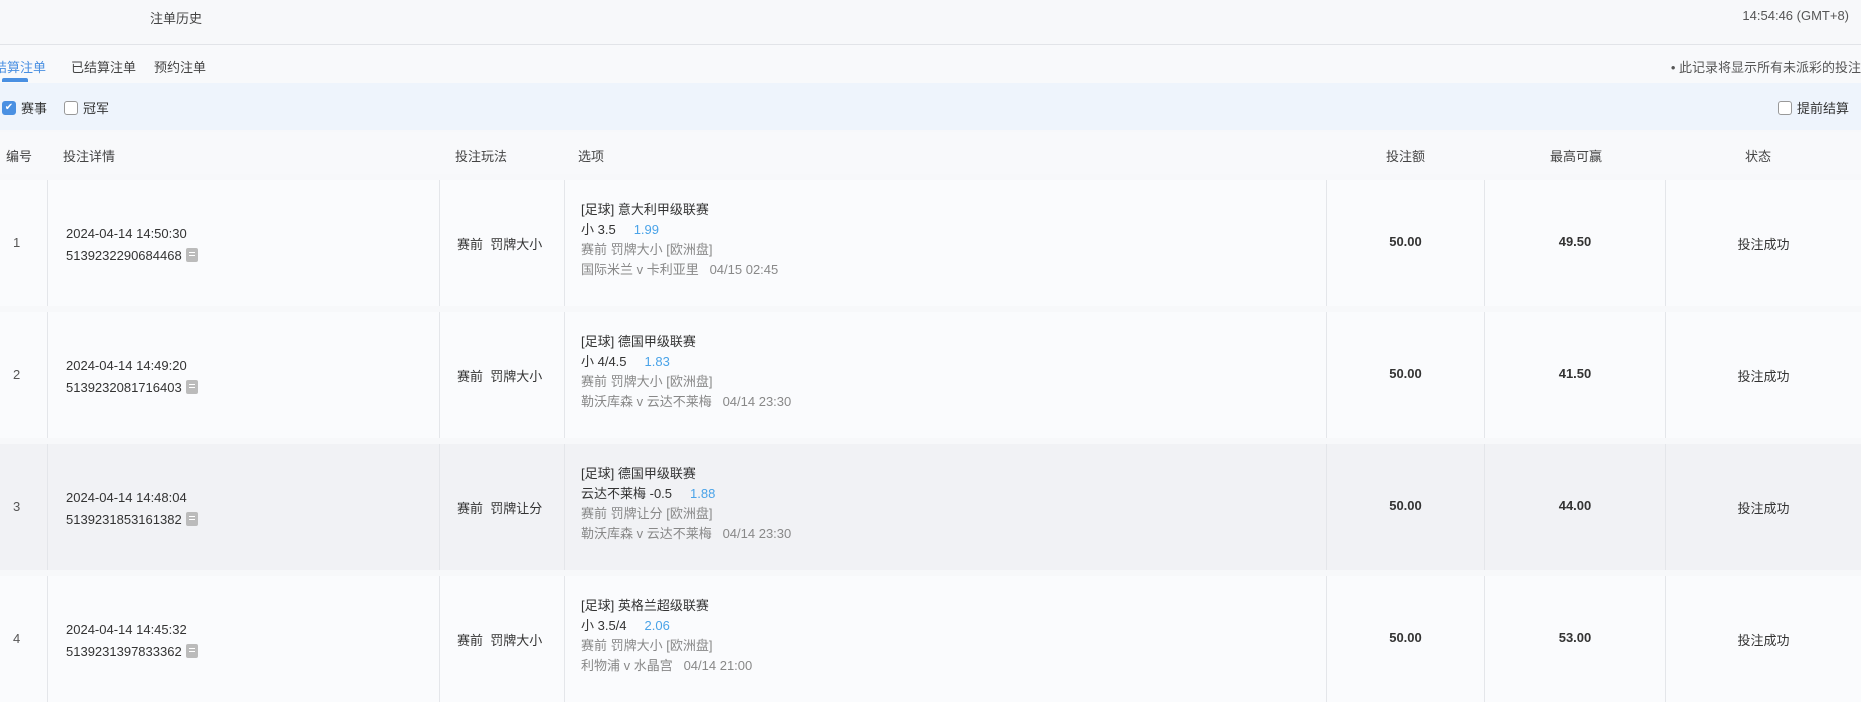 Image resolution: width=1861 pixels, height=702 pixels. I want to click on max-win-cell: 44.00, so click(1574, 507).